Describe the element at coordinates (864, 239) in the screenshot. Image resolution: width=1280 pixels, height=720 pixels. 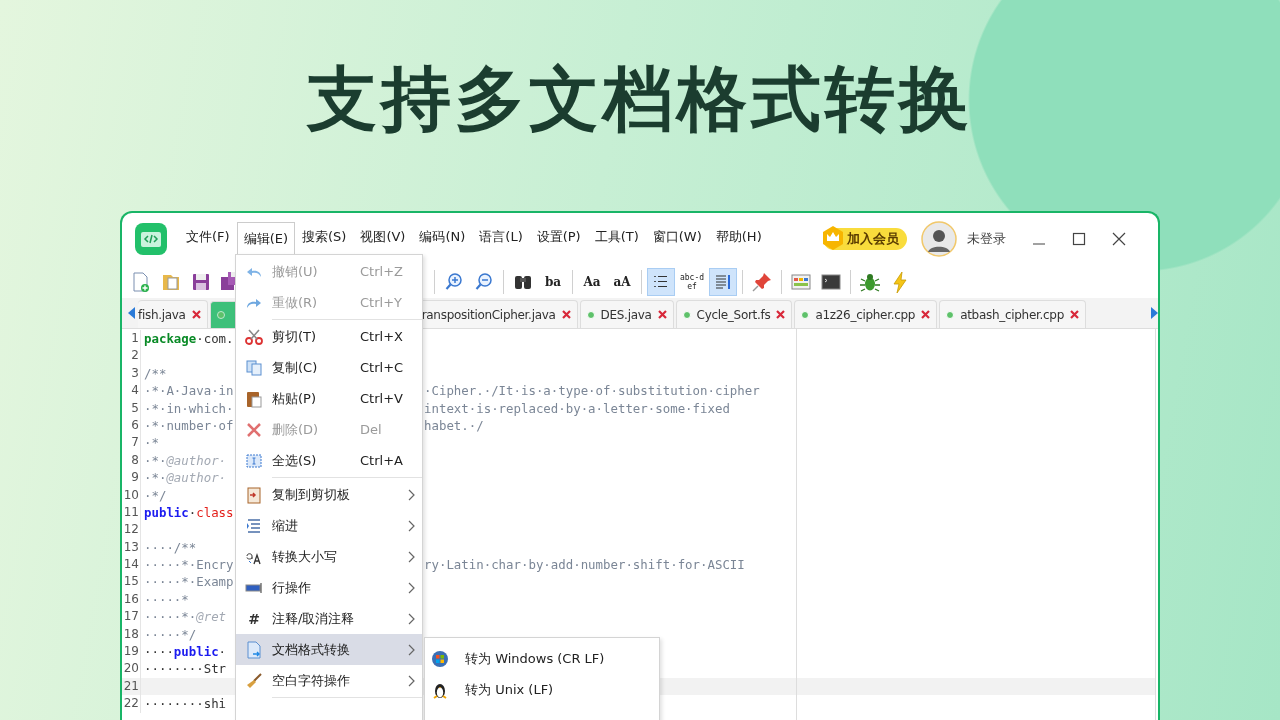
I see `vip-badge: 加入会员` at that location.